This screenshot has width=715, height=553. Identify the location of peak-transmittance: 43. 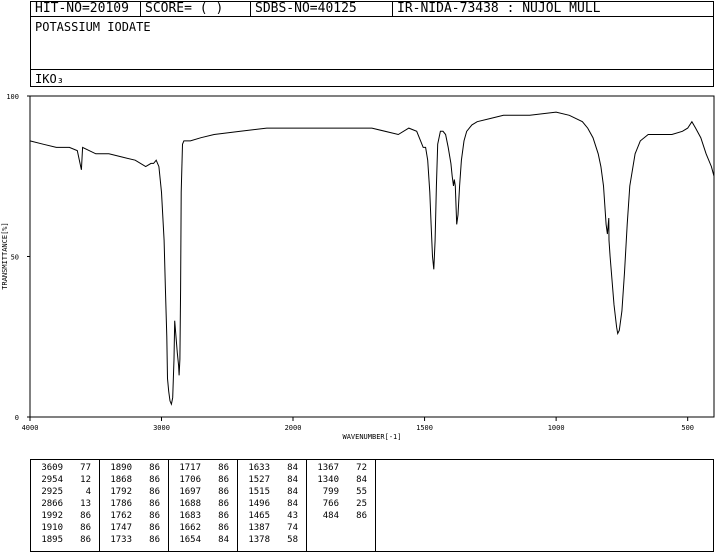
(292, 516).